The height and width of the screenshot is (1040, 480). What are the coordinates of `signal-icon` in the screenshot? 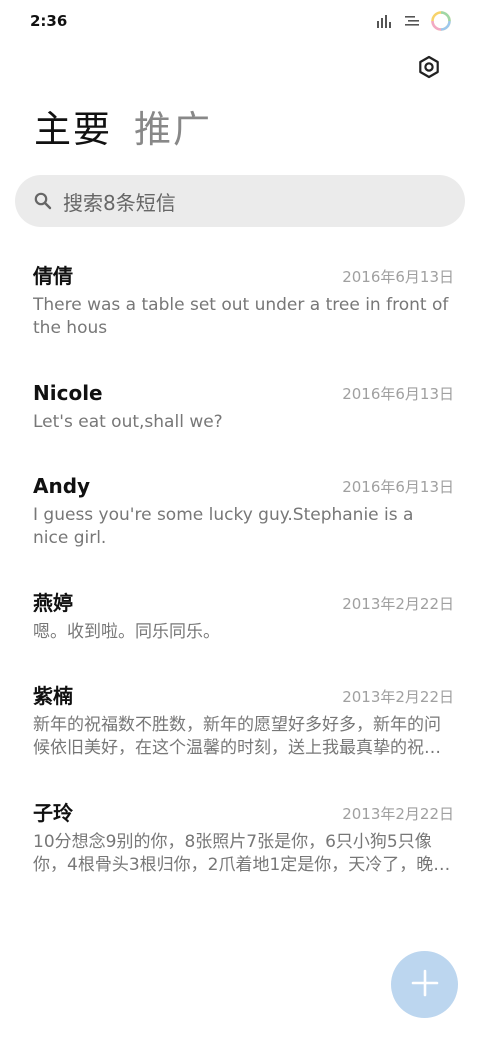 It's located at (385, 23).